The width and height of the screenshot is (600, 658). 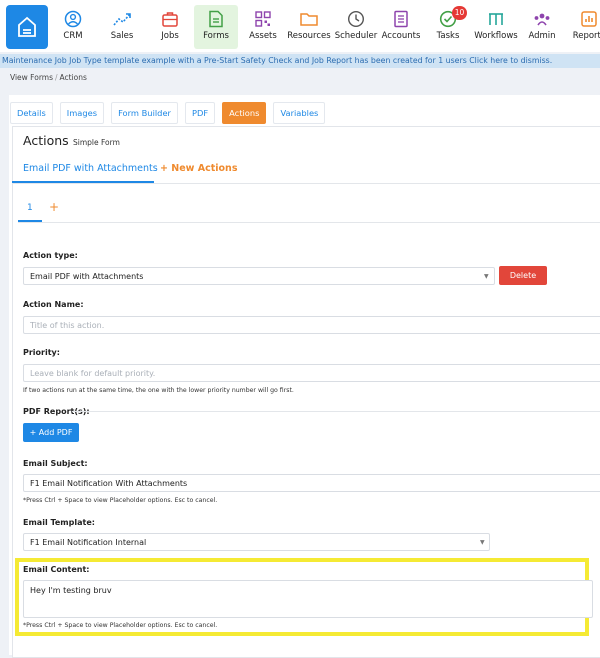 What do you see at coordinates (216, 19) in the screenshot?
I see `document-icon` at bounding box center [216, 19].